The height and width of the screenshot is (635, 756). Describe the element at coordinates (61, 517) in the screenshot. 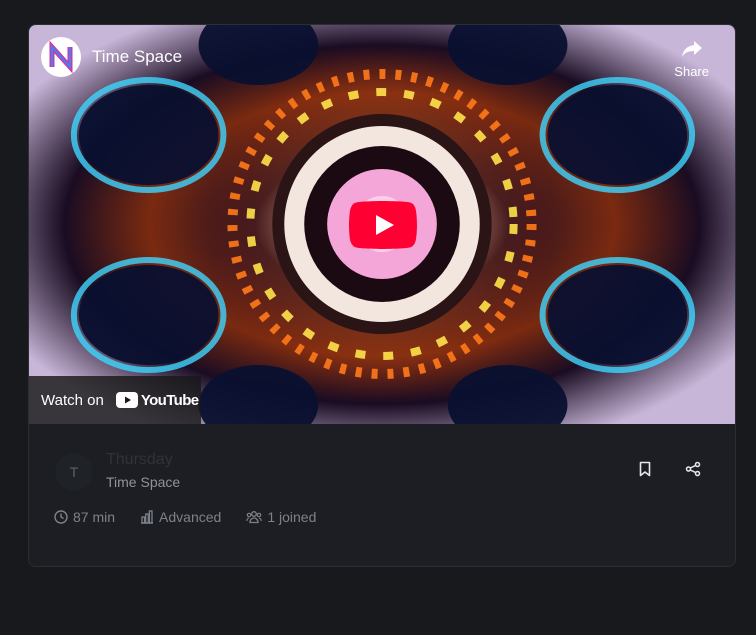

I see `clock-icon` at that location.